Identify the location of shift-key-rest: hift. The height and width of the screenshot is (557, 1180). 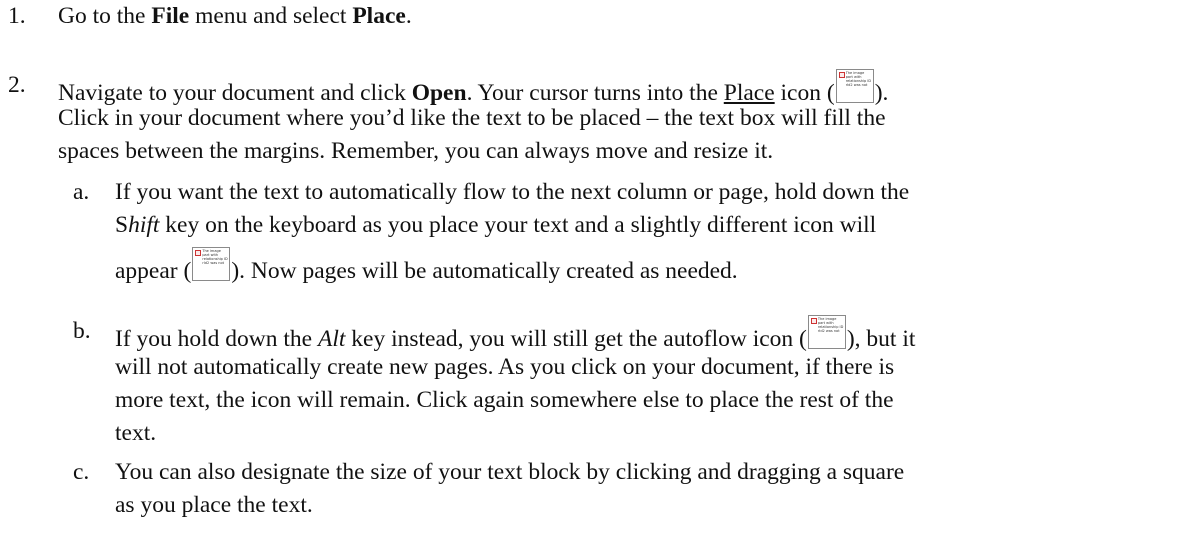
(144, 225).